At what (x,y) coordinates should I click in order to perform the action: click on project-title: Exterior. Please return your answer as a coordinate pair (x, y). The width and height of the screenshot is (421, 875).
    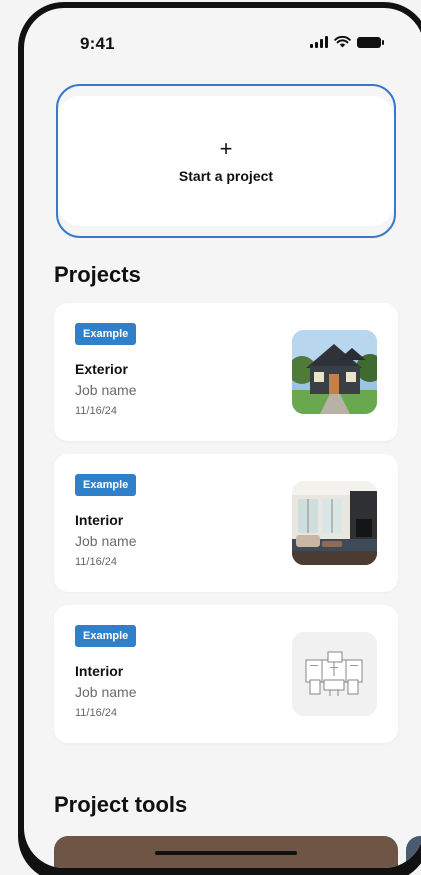
    Looking at the image, I should click on (101, 369).